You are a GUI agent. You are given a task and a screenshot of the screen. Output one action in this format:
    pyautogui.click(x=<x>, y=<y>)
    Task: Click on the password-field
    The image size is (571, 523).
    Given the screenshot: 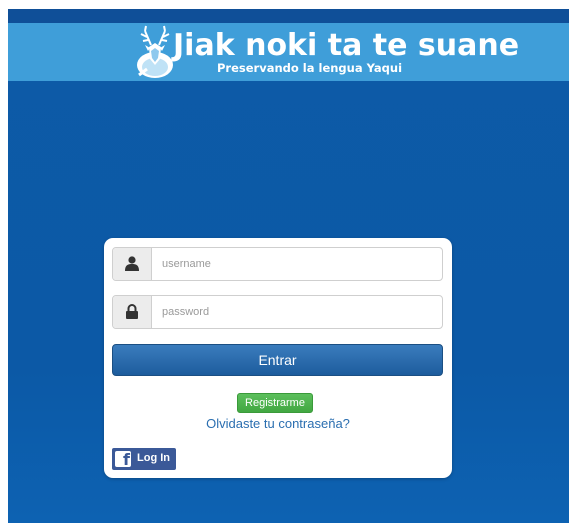 What is the action you would take?
    pyautogui.click(x=277, y=312)
    